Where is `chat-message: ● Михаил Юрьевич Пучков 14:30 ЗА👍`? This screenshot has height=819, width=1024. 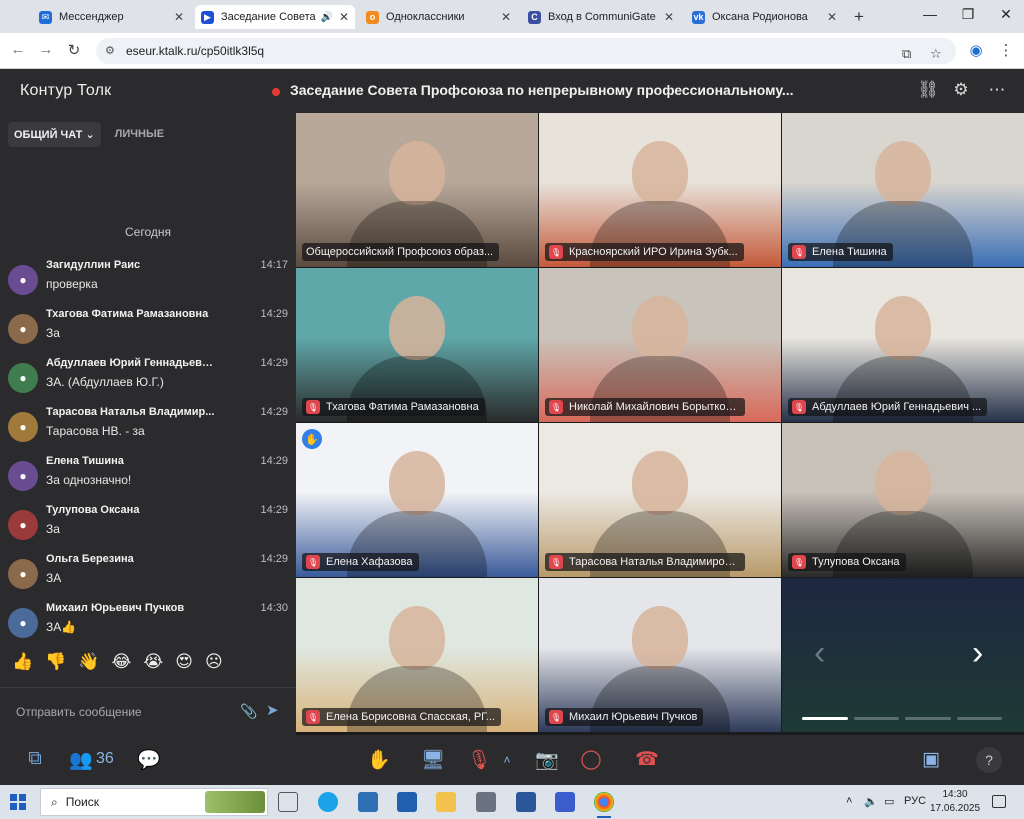
chat-message: ● Михаил Юрьевич Пучков 14:30 ЗА👍 is located at coordinates (149, 624).